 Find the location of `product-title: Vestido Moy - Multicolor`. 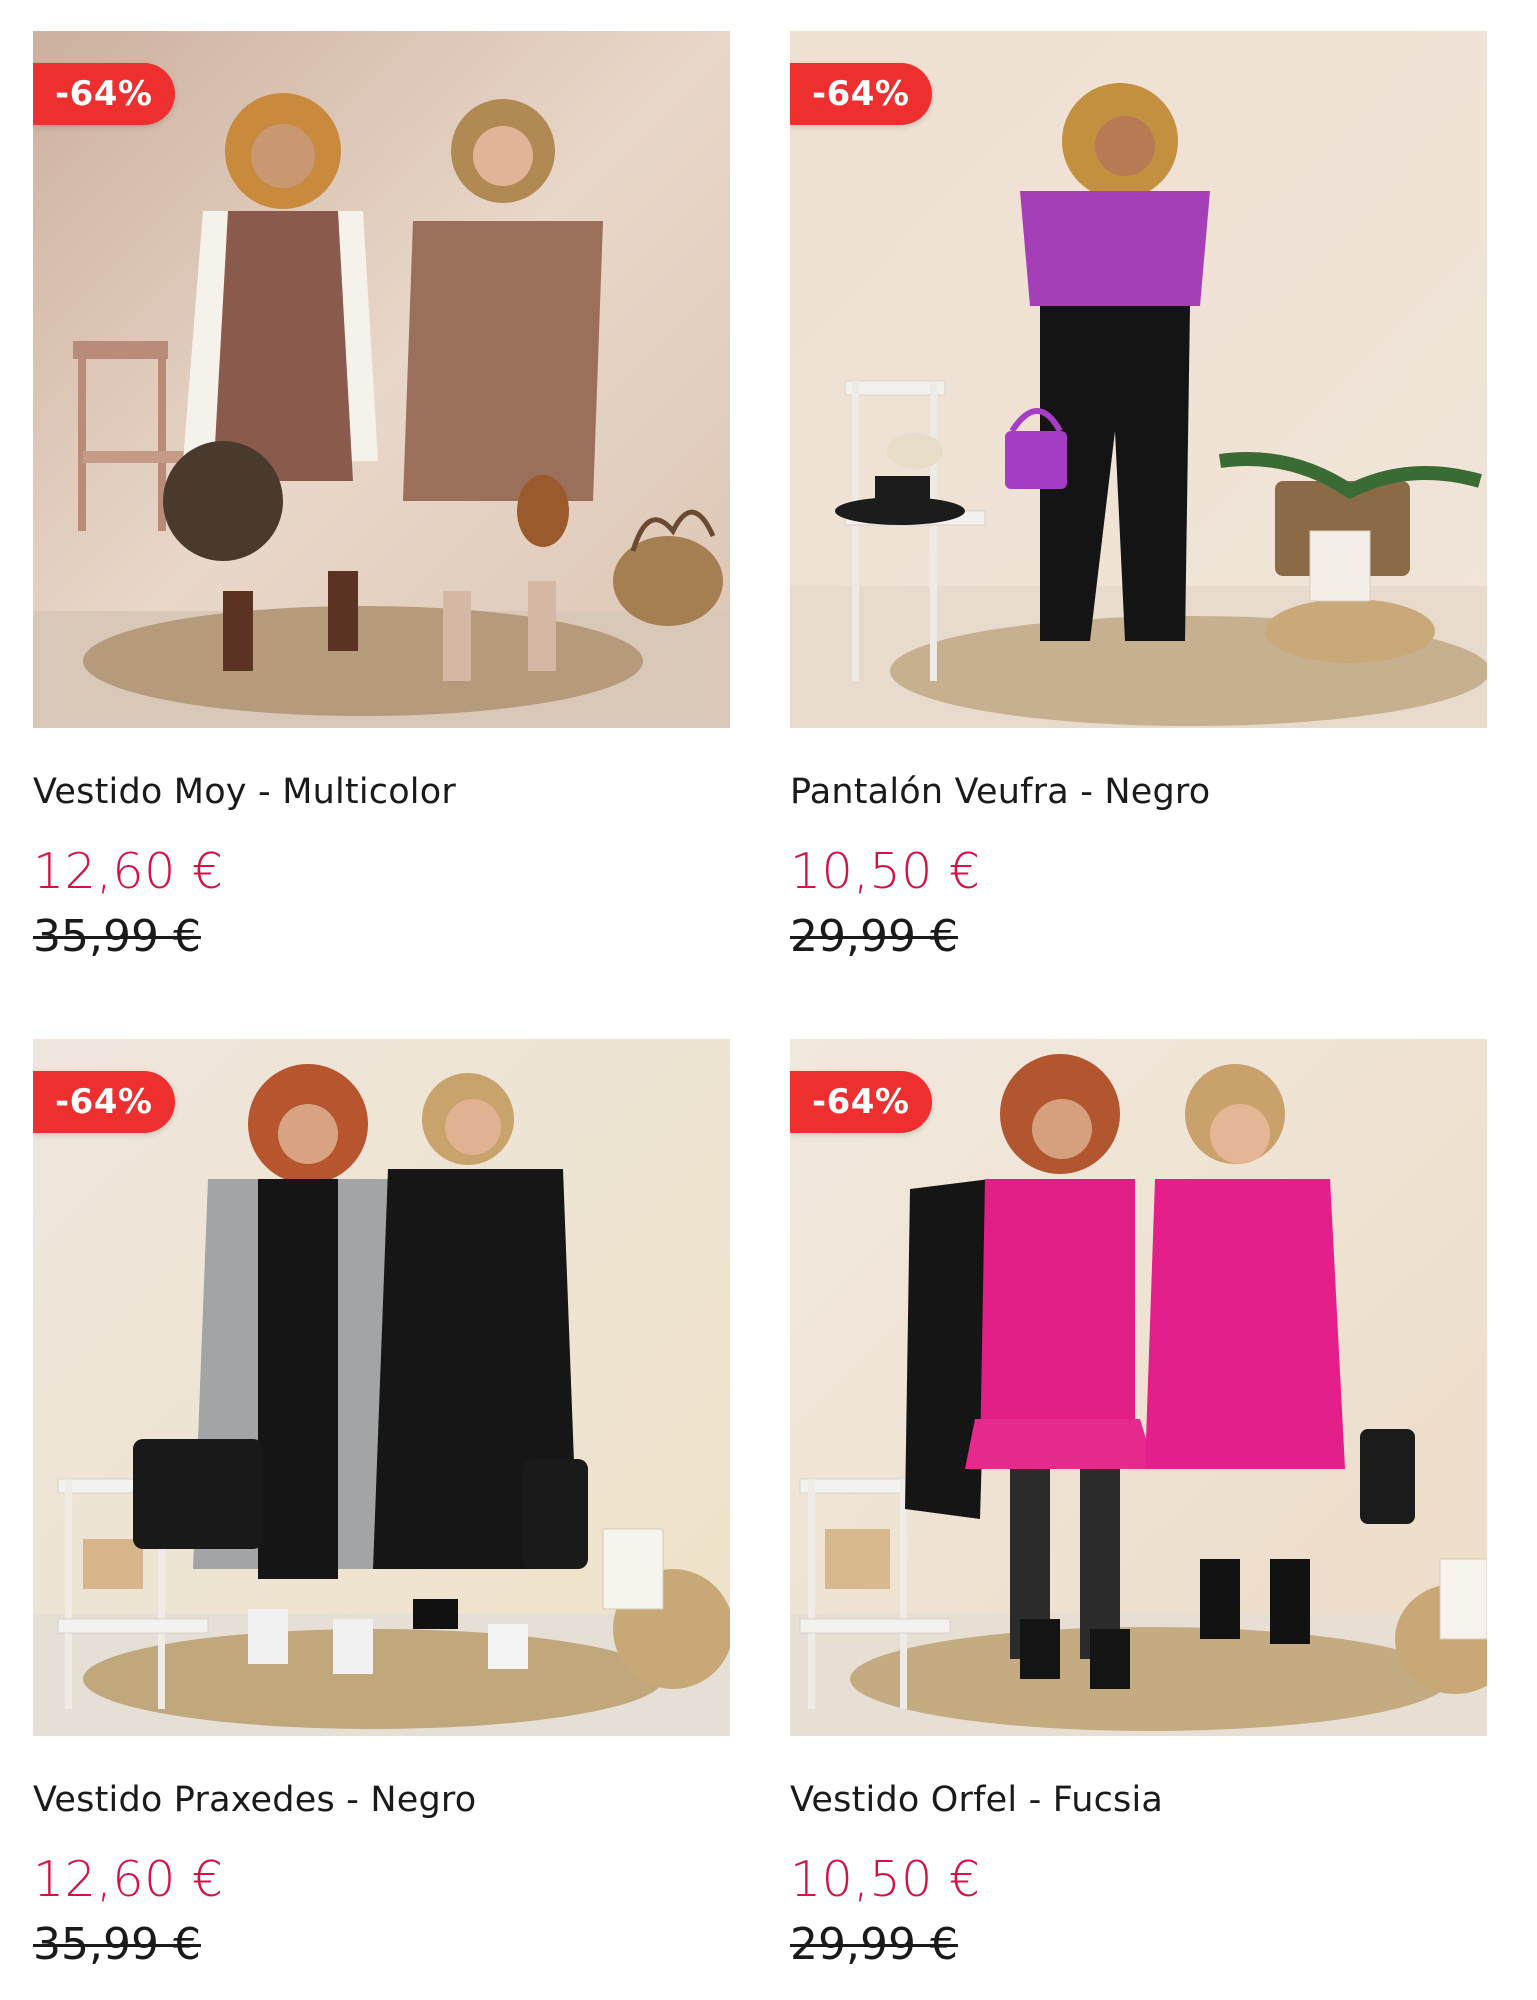

product-title: Vestido Moy - Multicolor is located at coordinates (381, 792).